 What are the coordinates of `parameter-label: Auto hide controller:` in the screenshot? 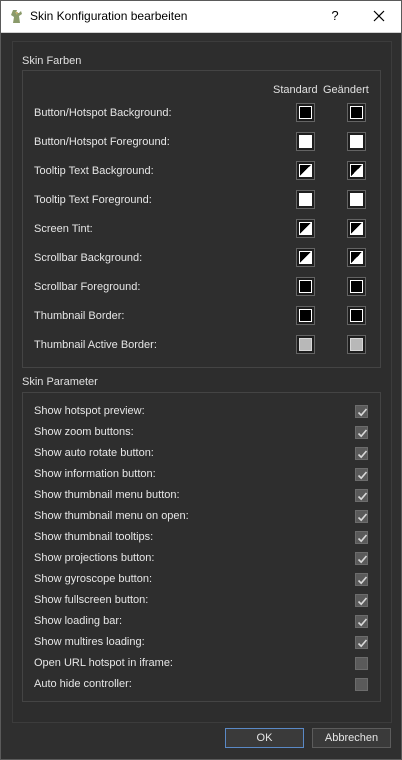 It's located at (83, 684).